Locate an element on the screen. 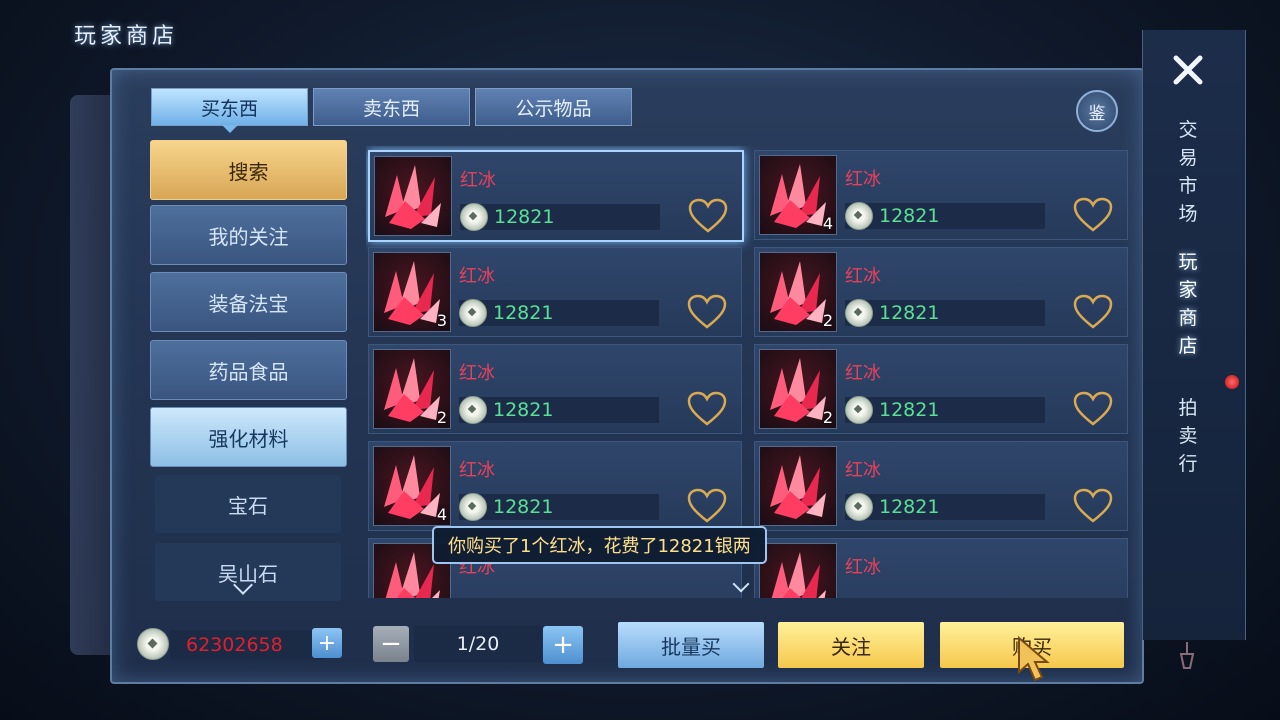 This screenshot has width=1280, height=720. pointer-cursor-icon is located at coordinates (1034, 659).